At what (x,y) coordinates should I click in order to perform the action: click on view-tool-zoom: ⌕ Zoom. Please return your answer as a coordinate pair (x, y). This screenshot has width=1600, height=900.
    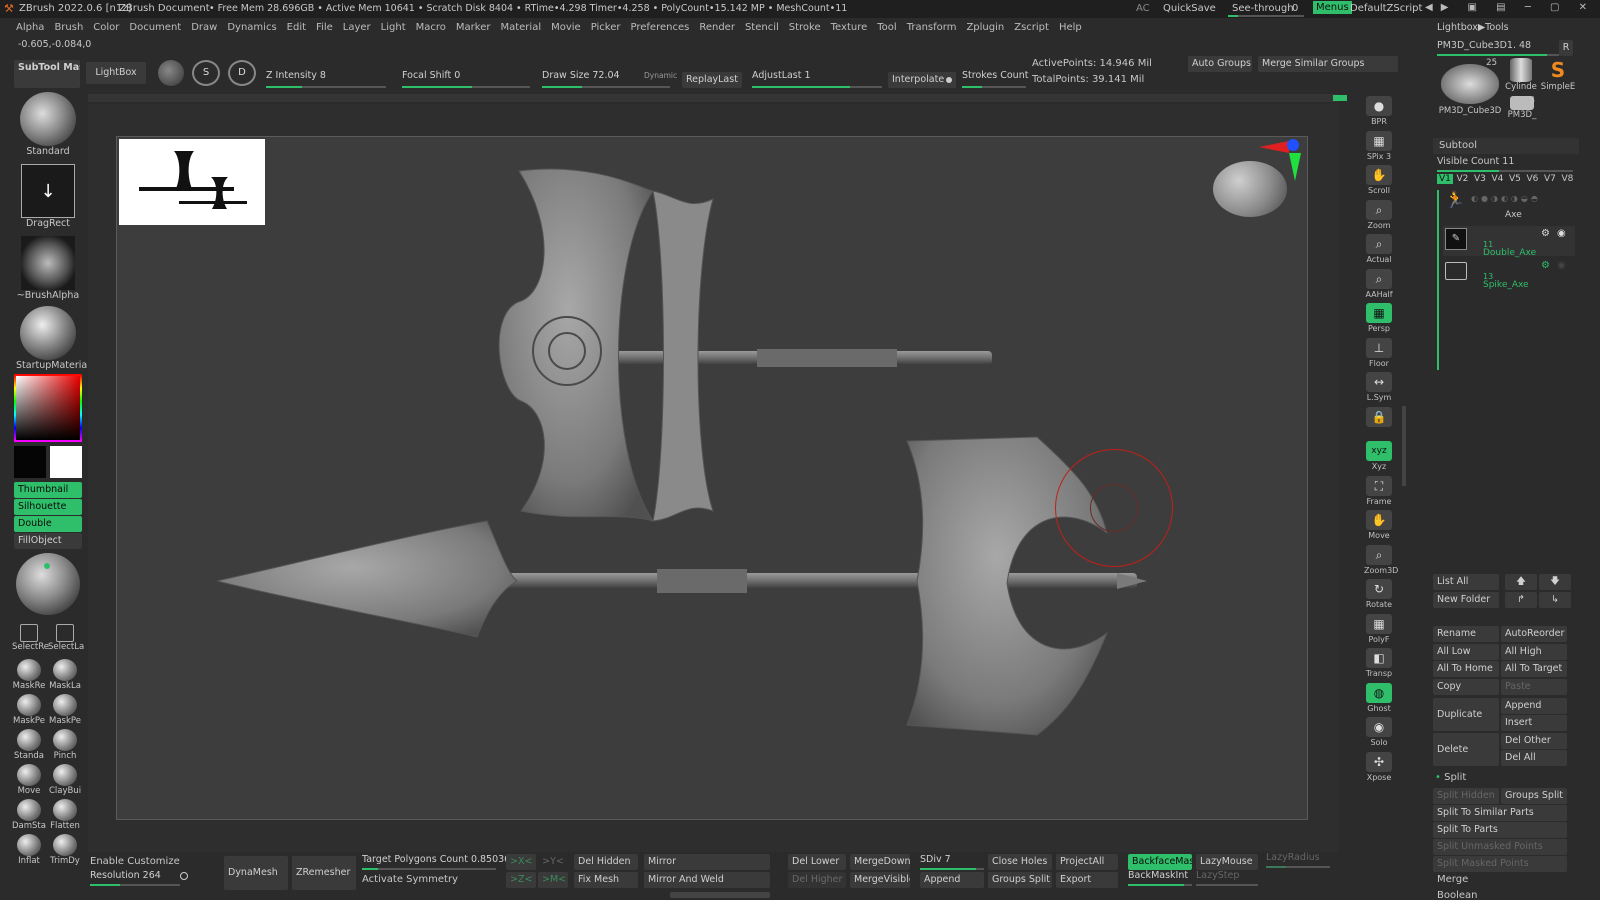
    Looking at the image, I should click on (1379, 214).